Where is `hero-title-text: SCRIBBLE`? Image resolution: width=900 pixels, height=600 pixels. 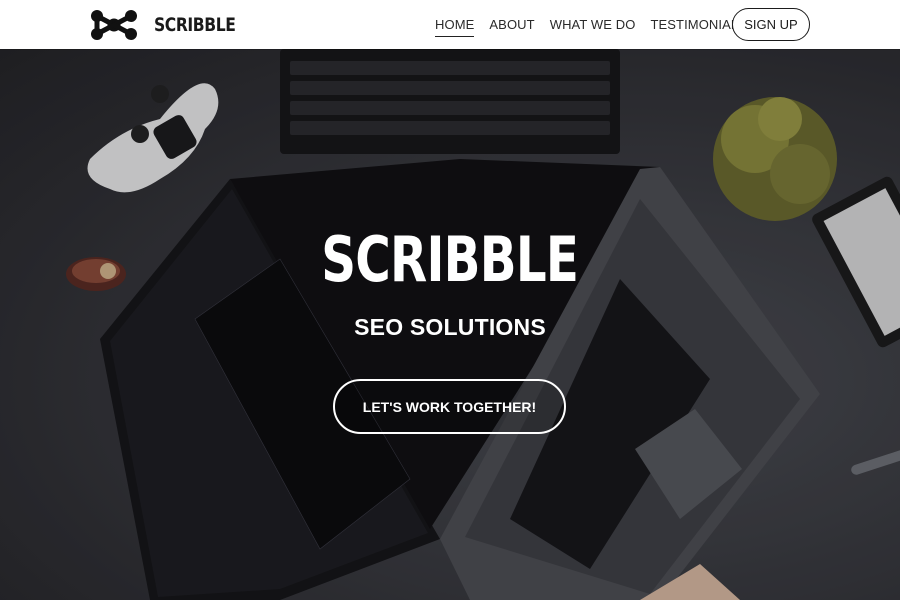
hero-title-text: SCRIBBLE is located at coordinates (450, 259).